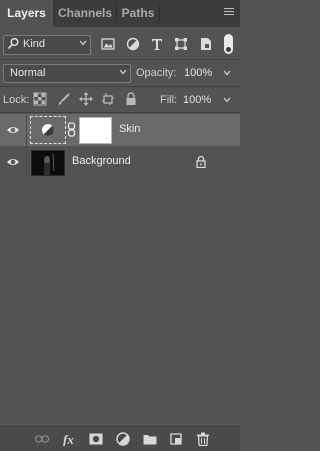 The height and width of the screenshot is (451, 320). I want to click on layers-panel-footer: fx, so click(120, 438).